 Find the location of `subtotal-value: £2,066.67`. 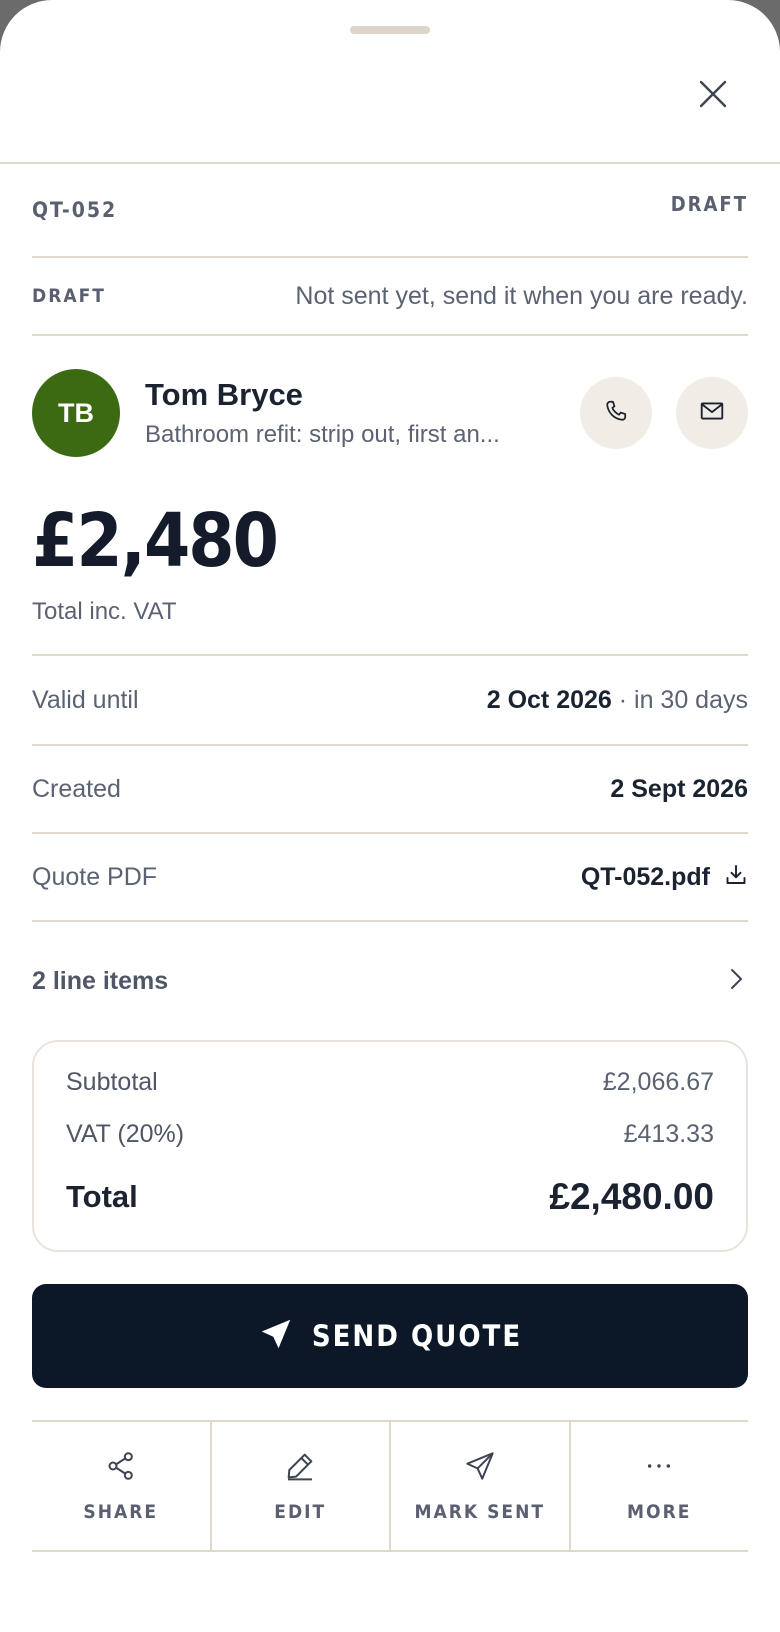

subtotal-value: £2,066.67 is located at coordinates (658, 1082).